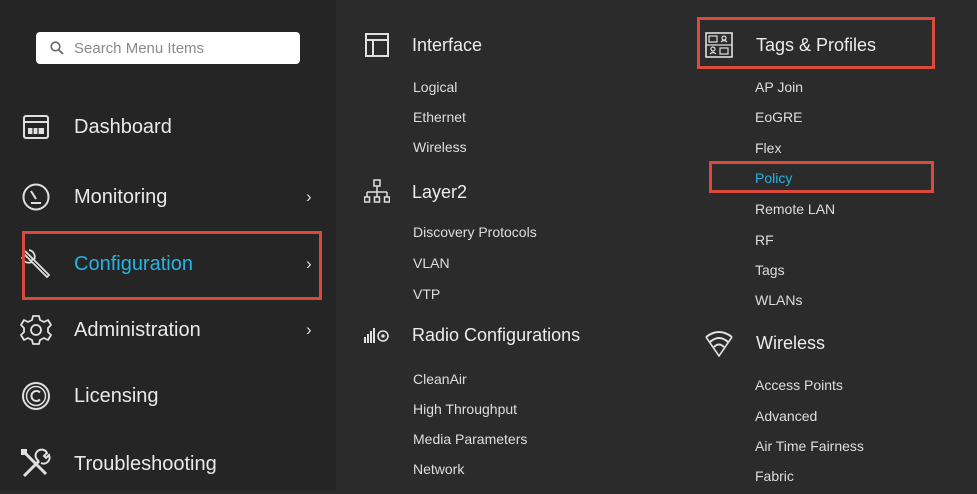  What do you see at coordinates (470, 439) in the screenshot?
I see `menu-item-media-parameters: Media Parameters` at bounding box center [470, 439].